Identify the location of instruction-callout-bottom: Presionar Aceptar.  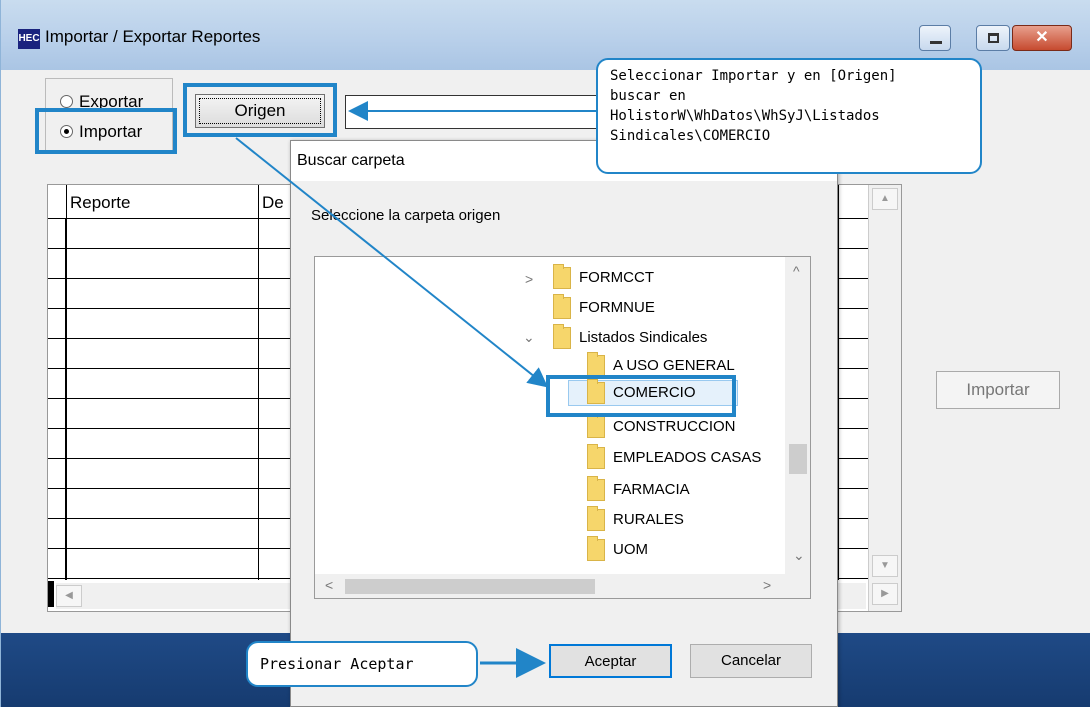
(362, 664).